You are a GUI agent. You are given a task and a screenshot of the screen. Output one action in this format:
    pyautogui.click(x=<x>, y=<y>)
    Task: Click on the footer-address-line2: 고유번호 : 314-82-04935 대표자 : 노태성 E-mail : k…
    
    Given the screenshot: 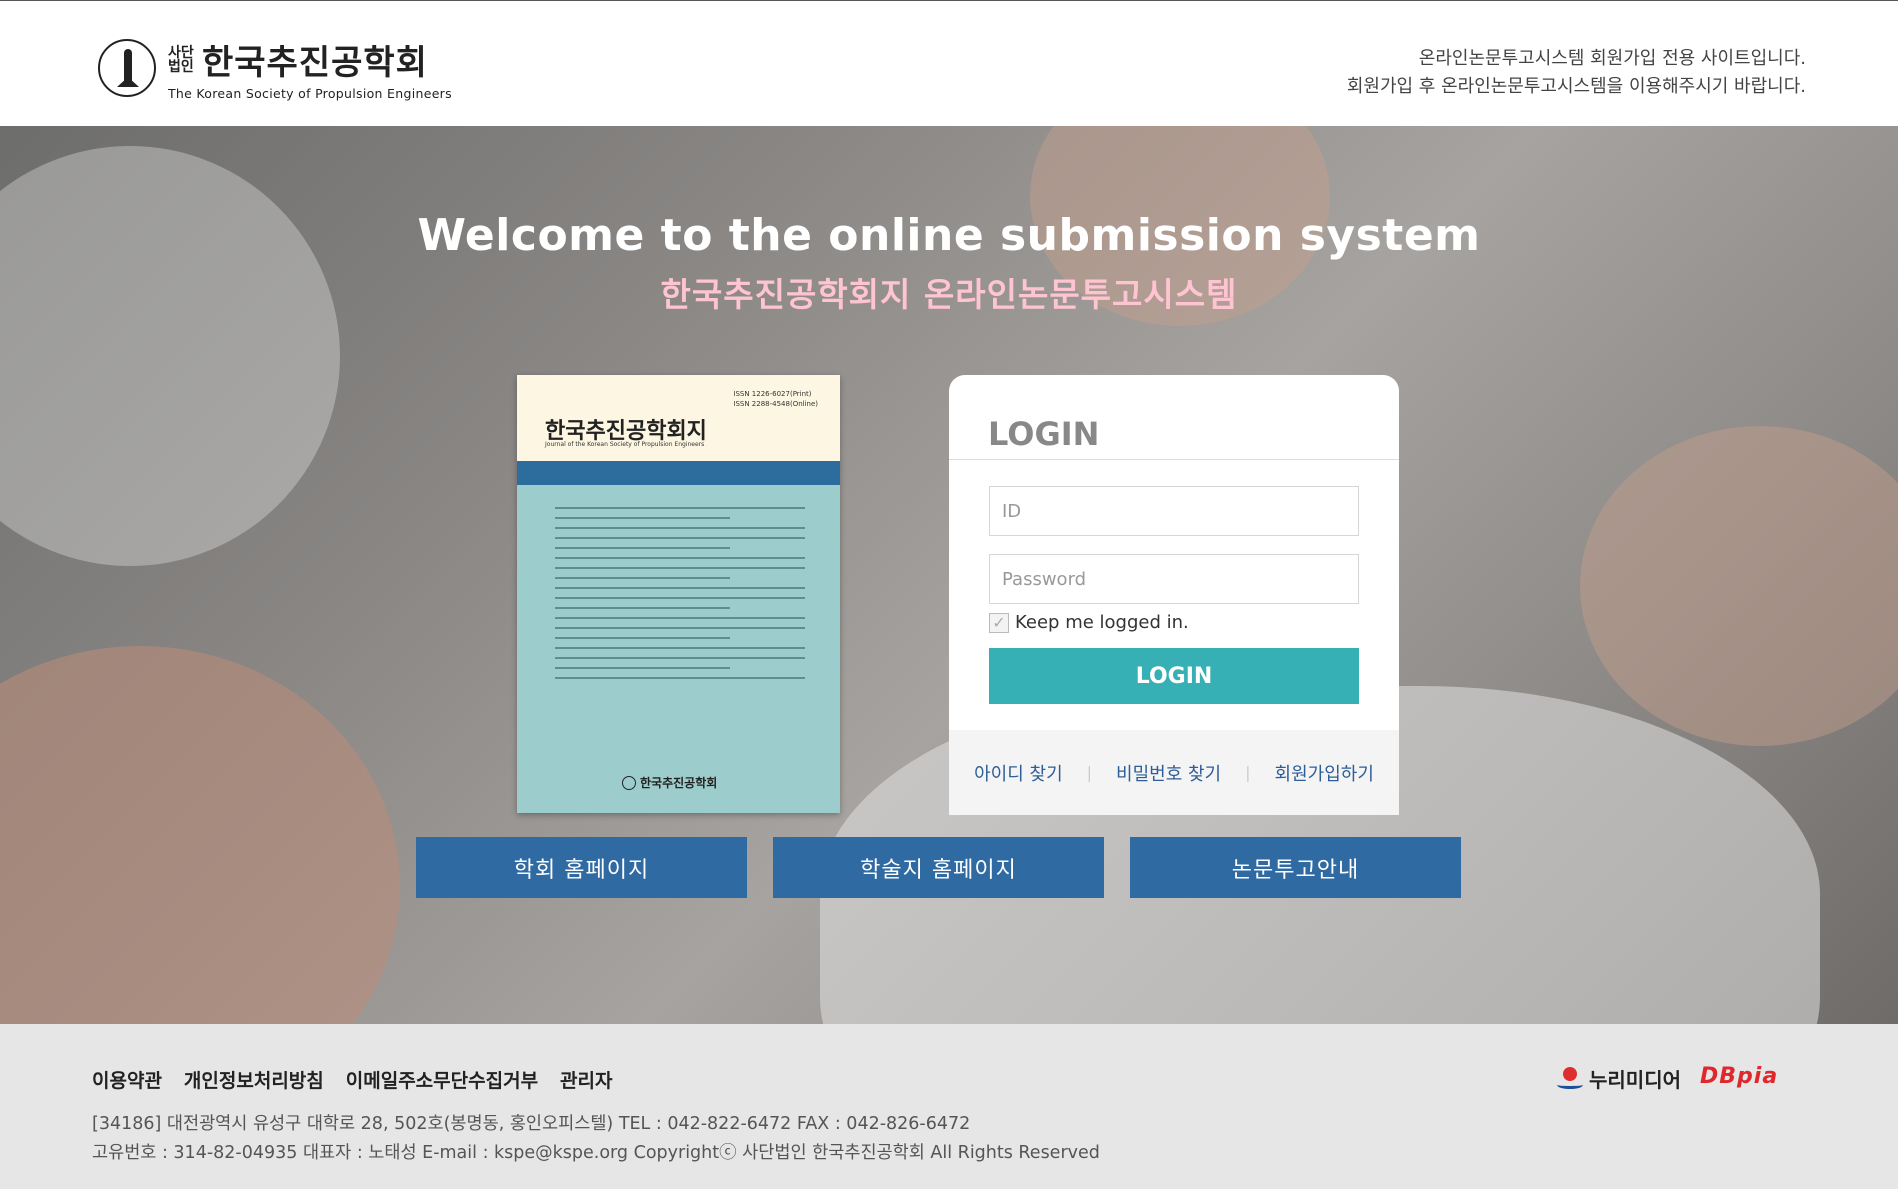 What is the action you would take?
    pyautogui.click(x=596, y=1153)
    